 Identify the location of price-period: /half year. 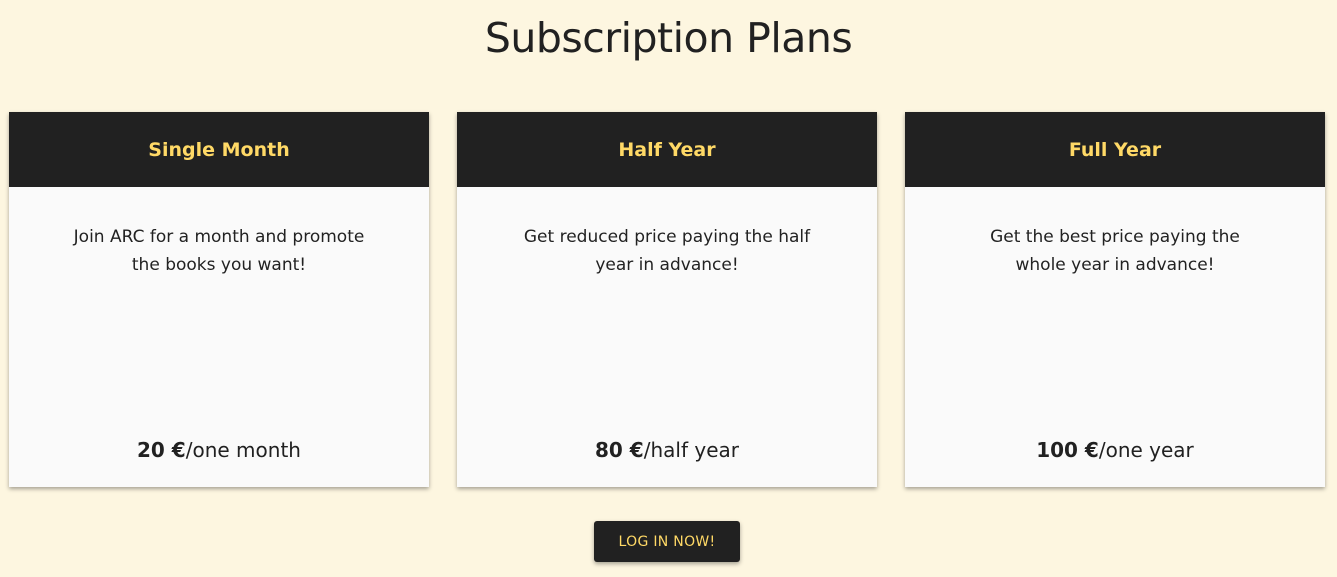
(691, 450).